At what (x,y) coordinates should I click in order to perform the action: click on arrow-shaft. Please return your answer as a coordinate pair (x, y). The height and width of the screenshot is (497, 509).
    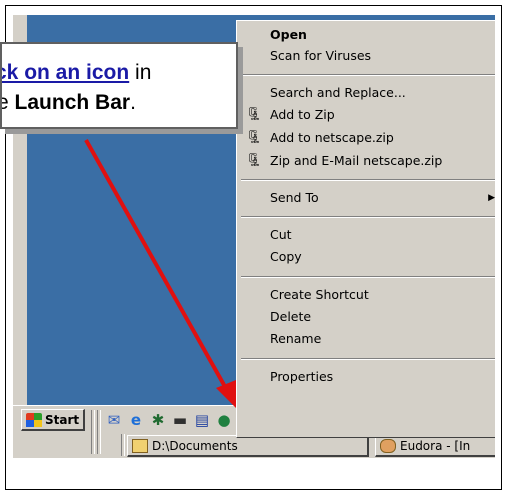
    Looking at the image, I should click on (157, 266).